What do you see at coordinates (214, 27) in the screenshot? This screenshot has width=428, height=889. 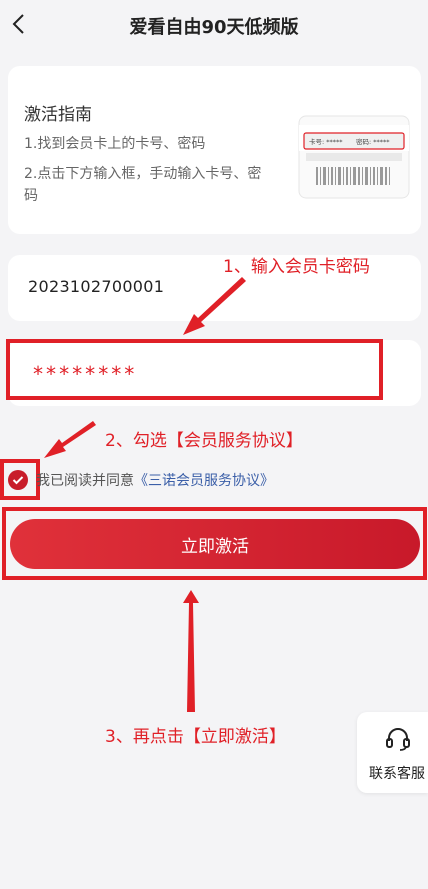 I see `page-title: 爱看自由90天低频版` at bounding box center [214, 27].